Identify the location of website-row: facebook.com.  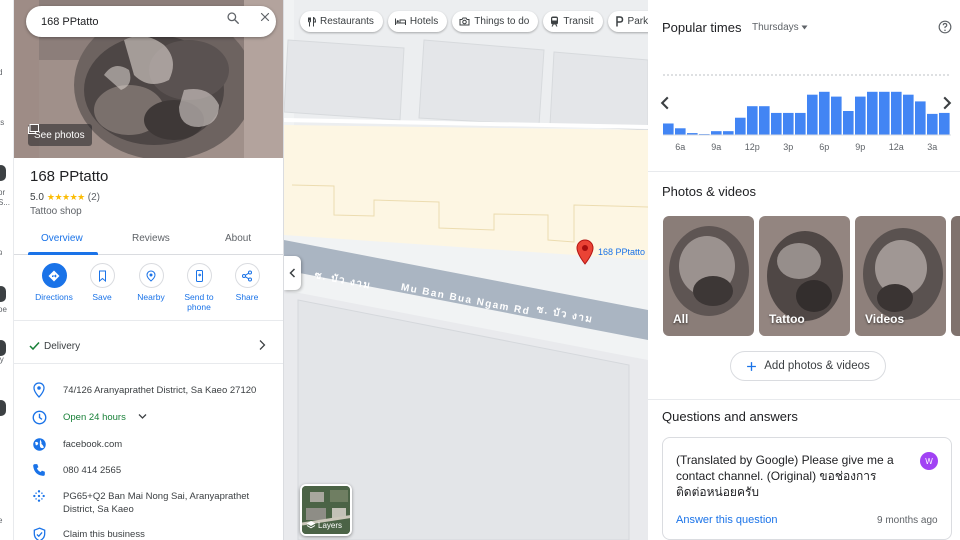
(148, 445).